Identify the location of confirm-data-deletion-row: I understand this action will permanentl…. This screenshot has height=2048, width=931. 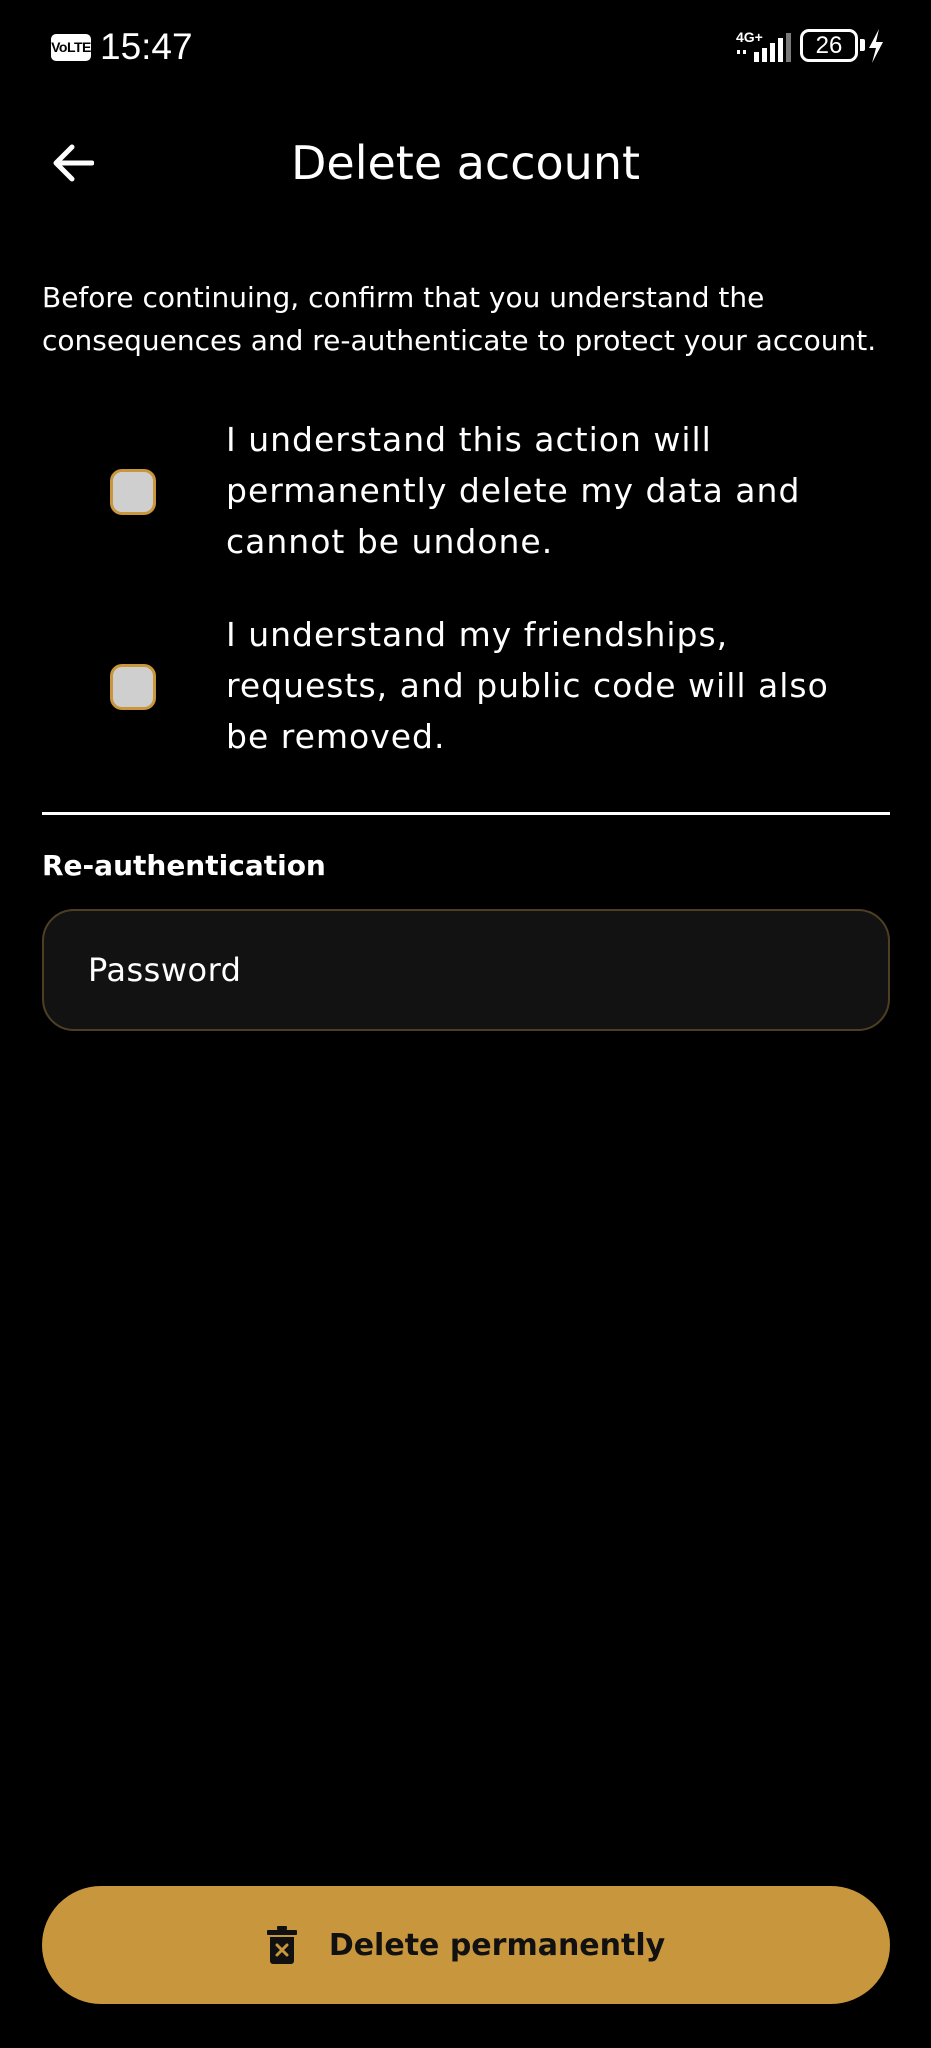
(466, 494).